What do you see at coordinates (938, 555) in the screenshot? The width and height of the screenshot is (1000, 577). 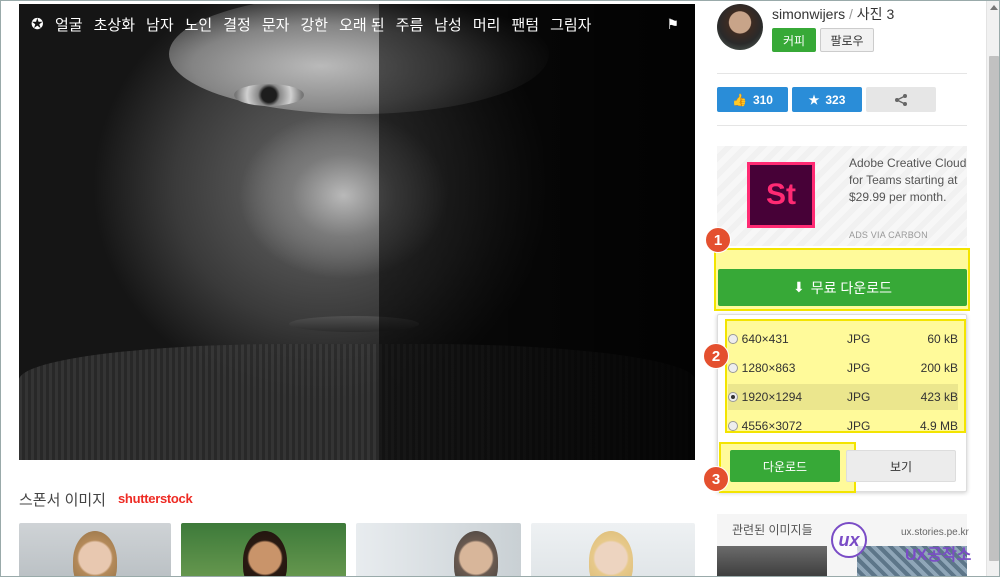 I see `watermark-name: UX공작소` at bounding box center [938, 555].